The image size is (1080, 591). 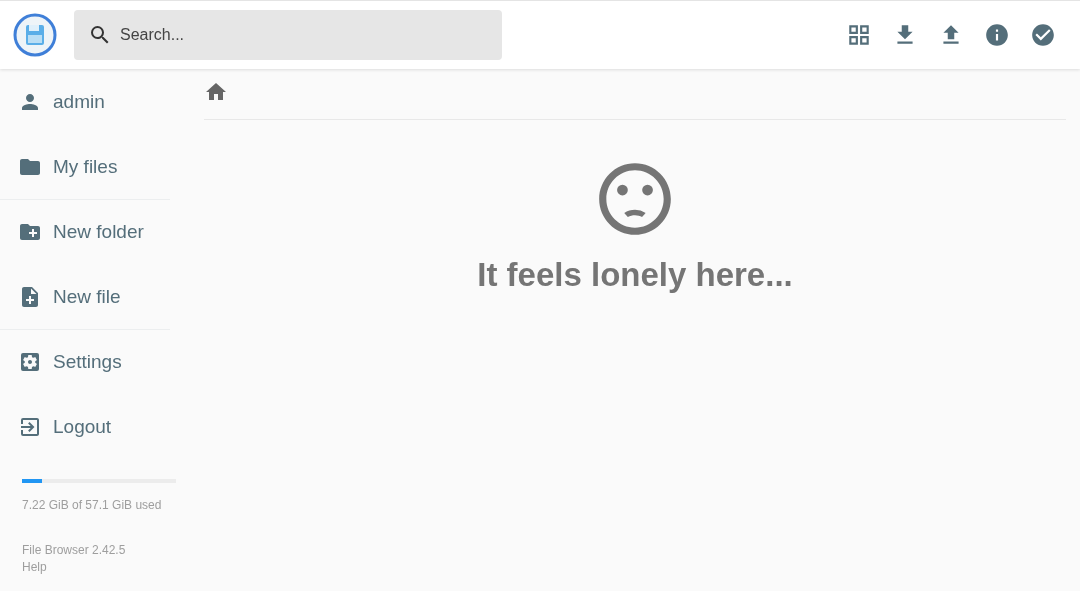 What do you see at coordinates (34, 567) in the screenshot?
I see `help-link: Help` at bounding box center [34, 567].